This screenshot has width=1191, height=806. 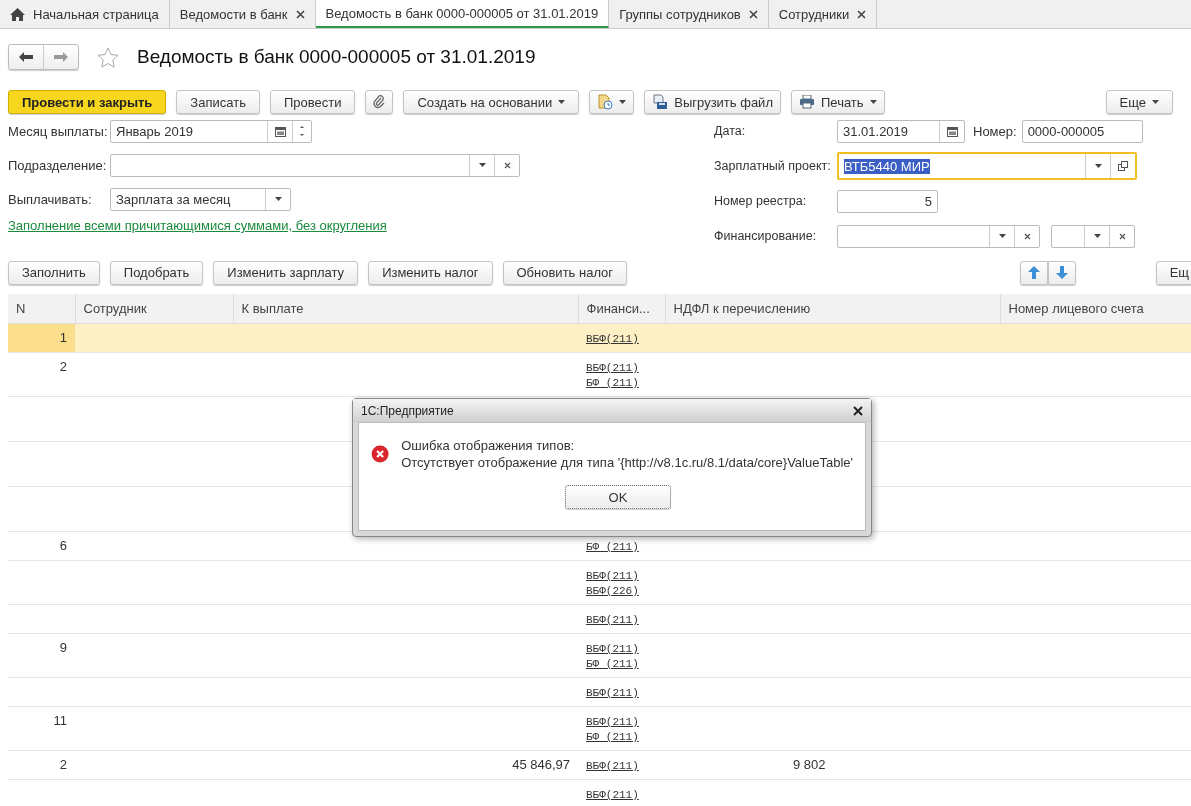 What do you see at coordinates (361, 225) in the screenshot?
I see `fill-link: Заполнение всеми причитающимися суммами, без округления` at bounding box center [361, 225].